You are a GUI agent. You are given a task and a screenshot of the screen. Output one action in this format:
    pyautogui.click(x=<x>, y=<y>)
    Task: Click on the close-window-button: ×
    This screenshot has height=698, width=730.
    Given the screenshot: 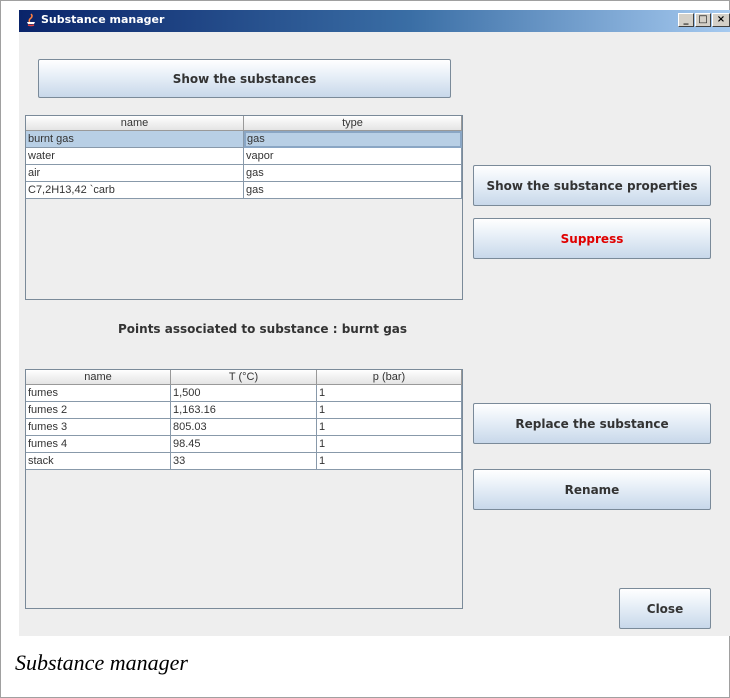 What is the action you would take?
    pyautogui.click(x=721, y=20)
    